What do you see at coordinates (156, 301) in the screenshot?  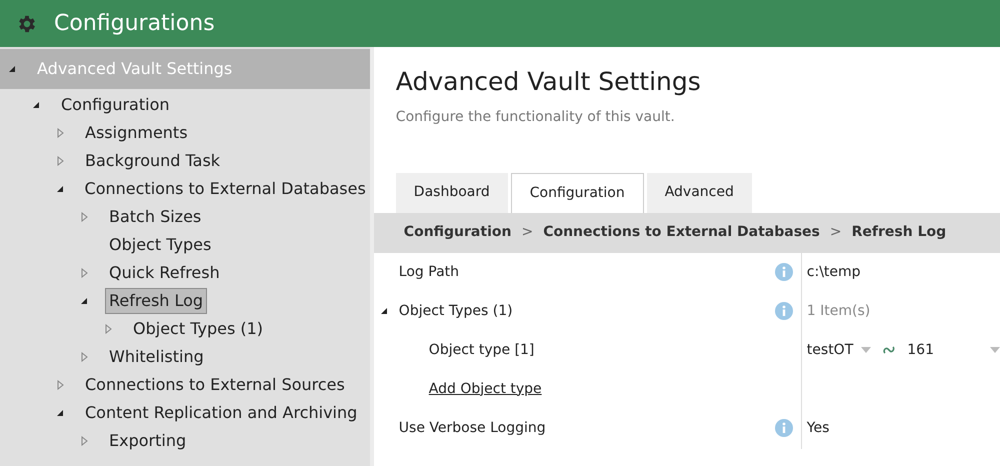 I see `tree-item: Refresh Log` at bounding box center [156, 301].